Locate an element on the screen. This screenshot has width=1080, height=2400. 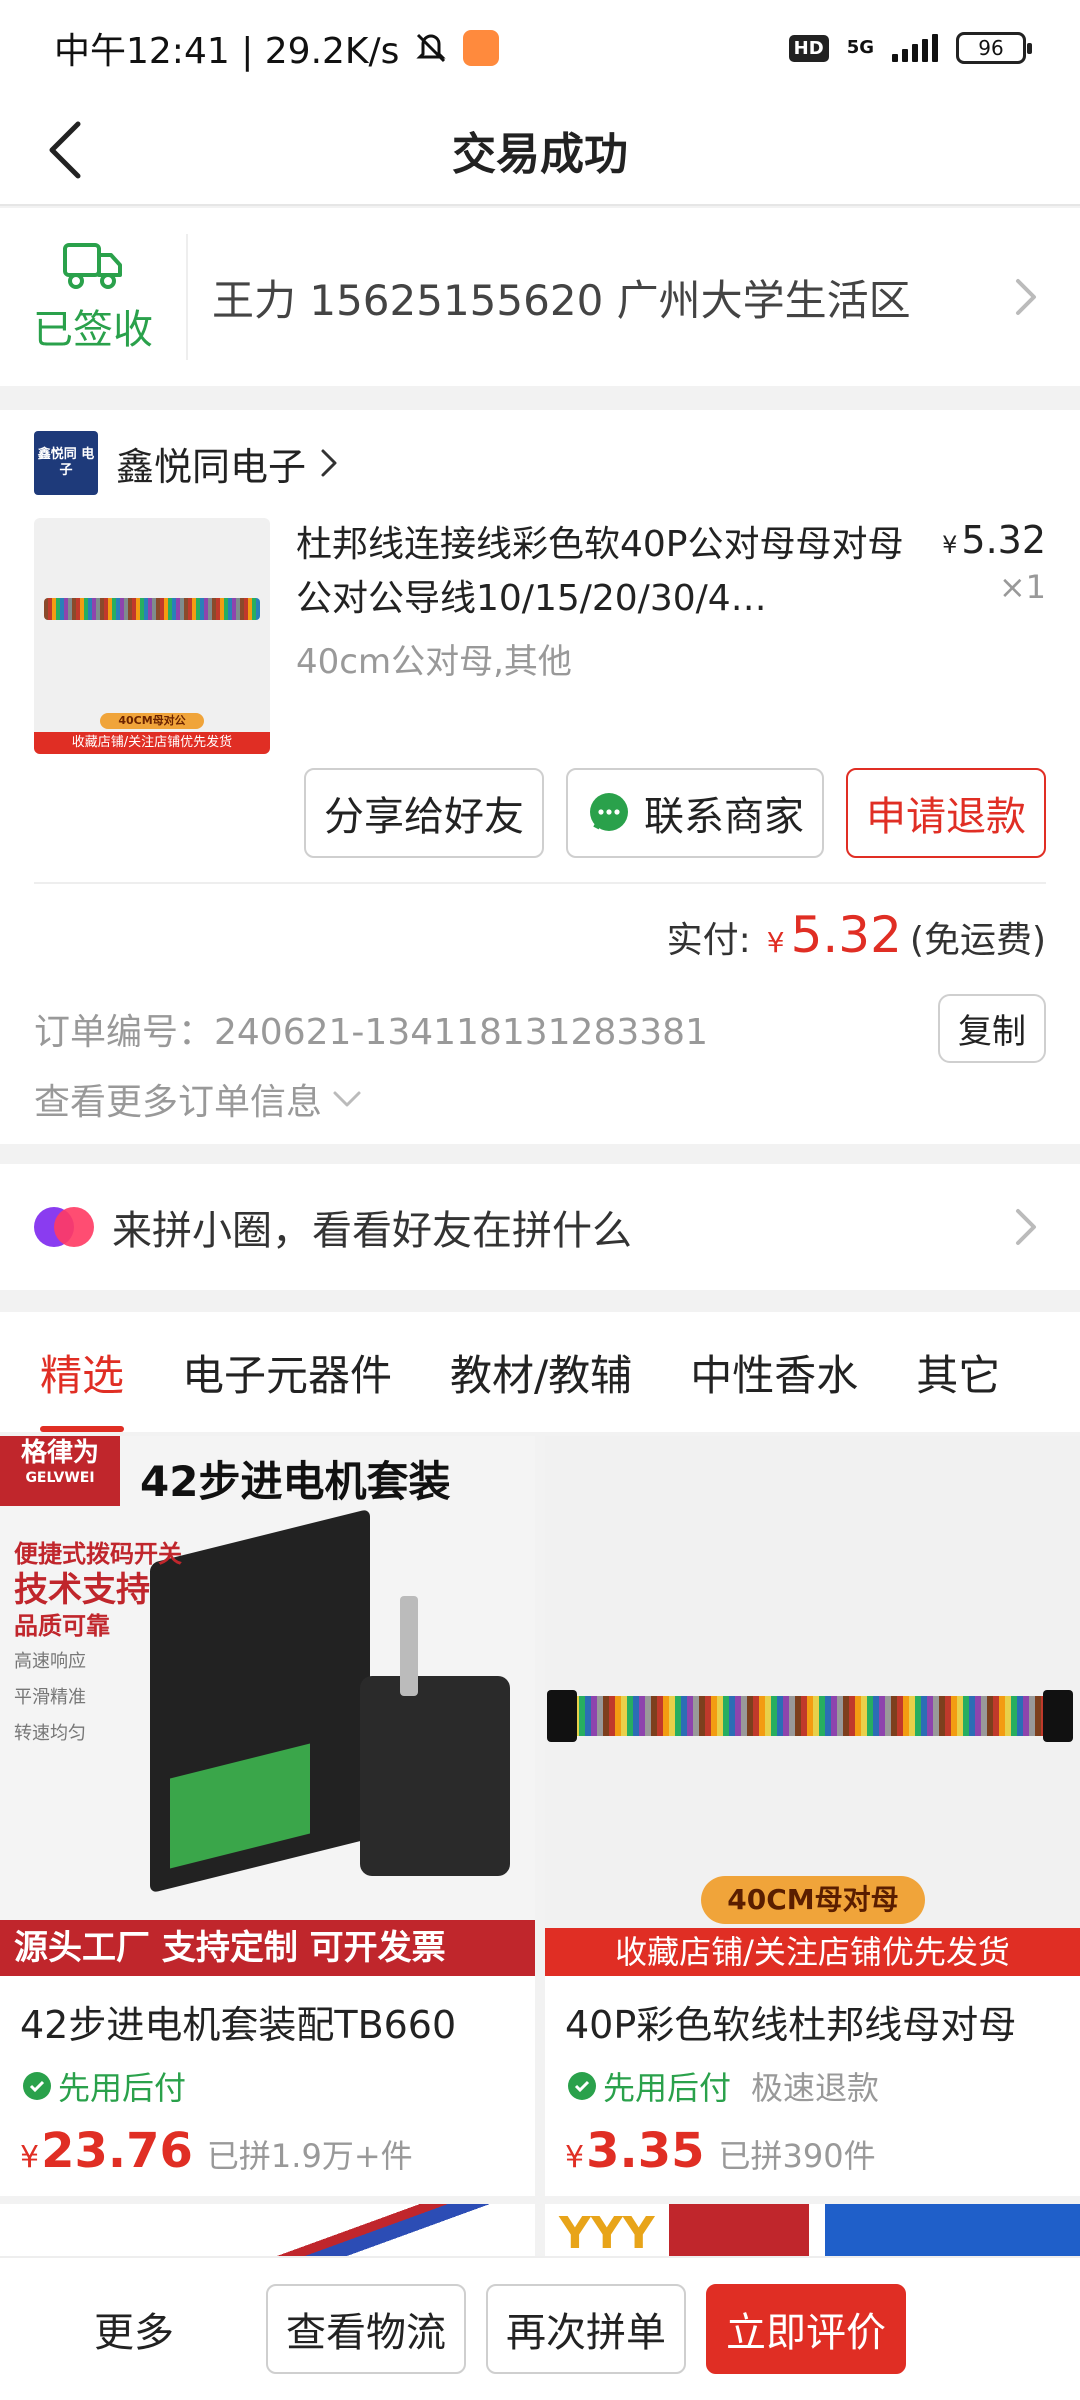
more-button: 更多 is located at coordinates (134, 2329).